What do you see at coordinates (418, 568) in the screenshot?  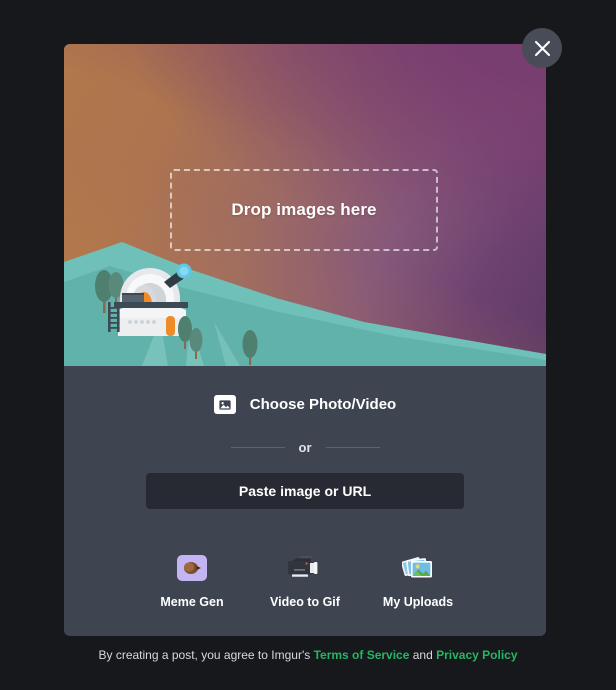 I see `photo-stack-icon` at bounding box center [418, 568].